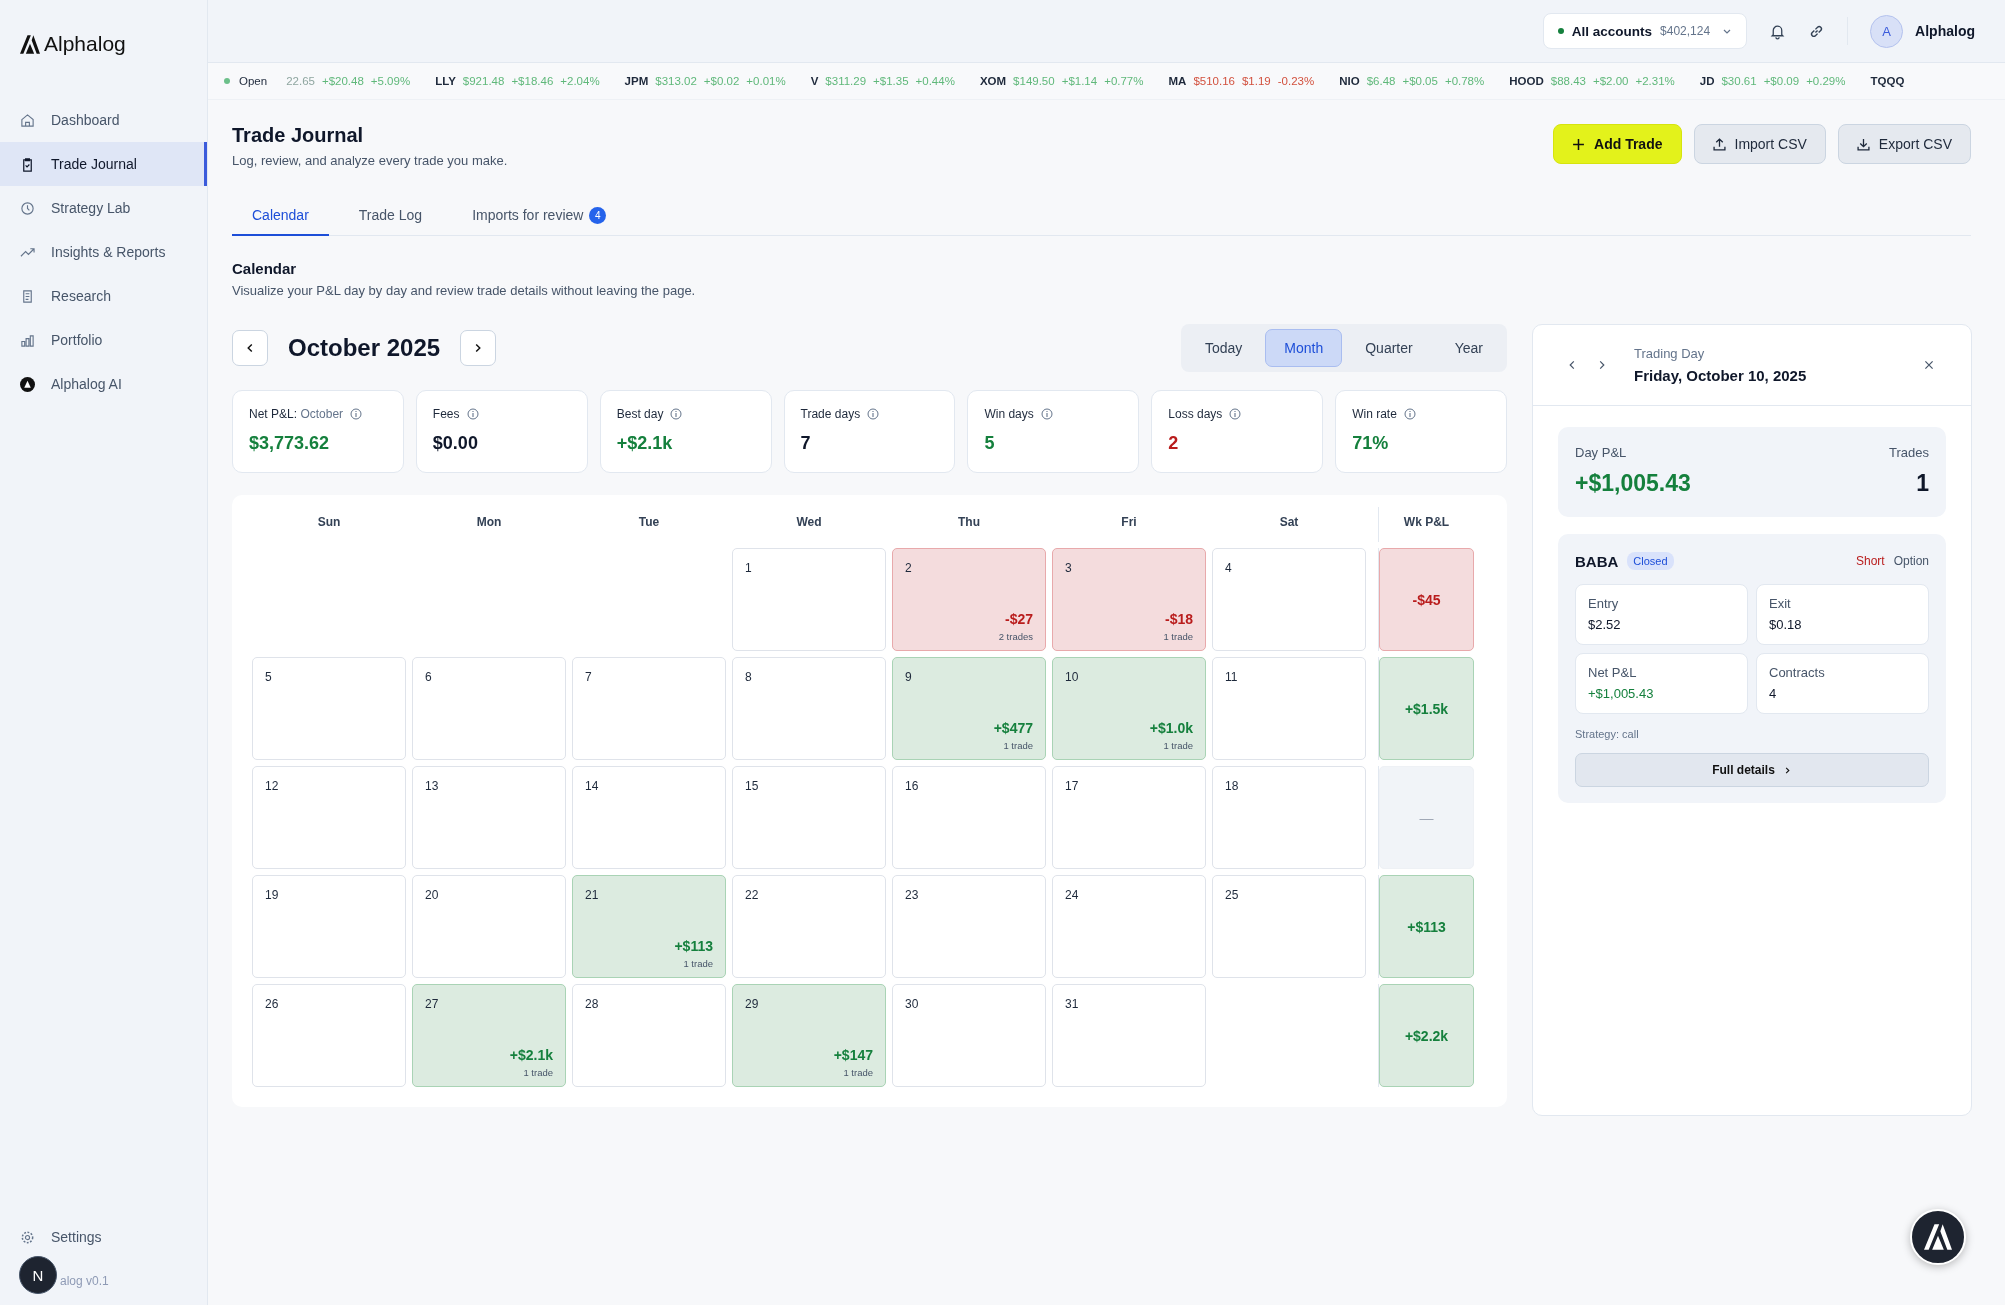 Image resolution: width=2005 pixels, height=1305 pixels. Describe the element at coordinates (912, 895) in the screenshot. I see `day-number: 23` at that location.